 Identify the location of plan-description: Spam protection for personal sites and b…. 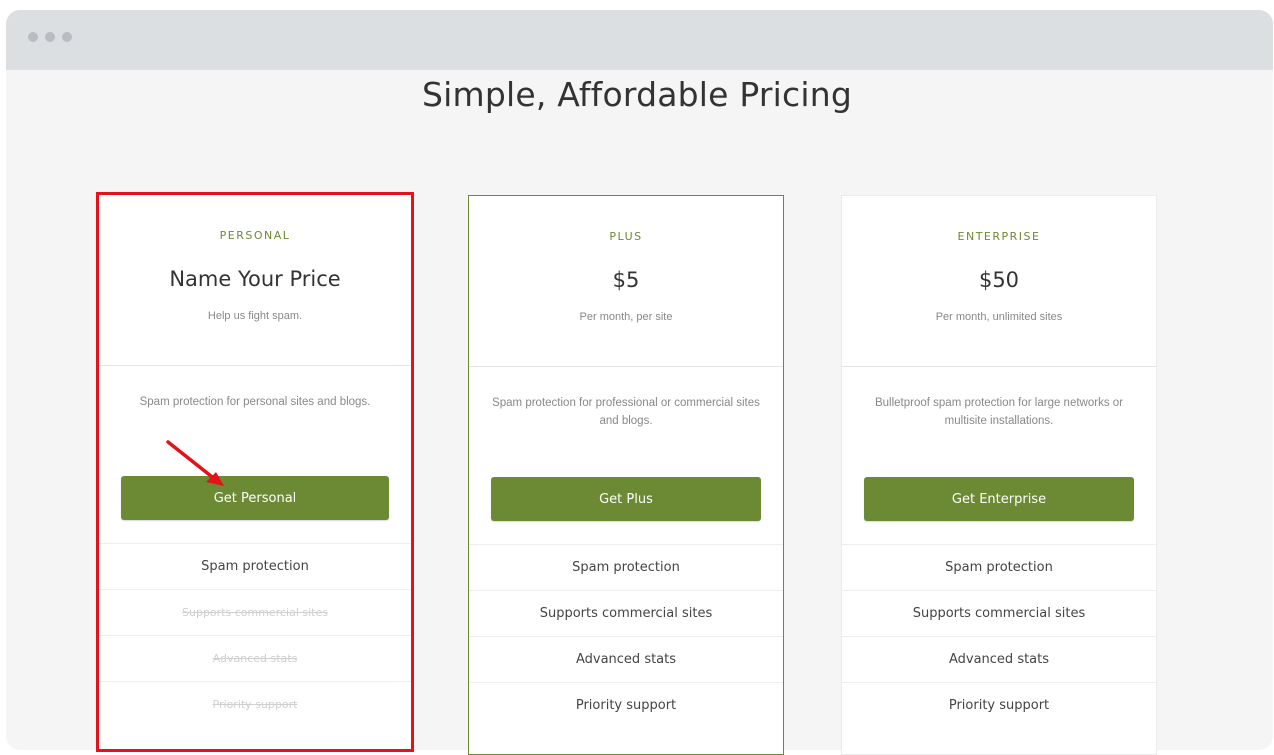
(255, 402).